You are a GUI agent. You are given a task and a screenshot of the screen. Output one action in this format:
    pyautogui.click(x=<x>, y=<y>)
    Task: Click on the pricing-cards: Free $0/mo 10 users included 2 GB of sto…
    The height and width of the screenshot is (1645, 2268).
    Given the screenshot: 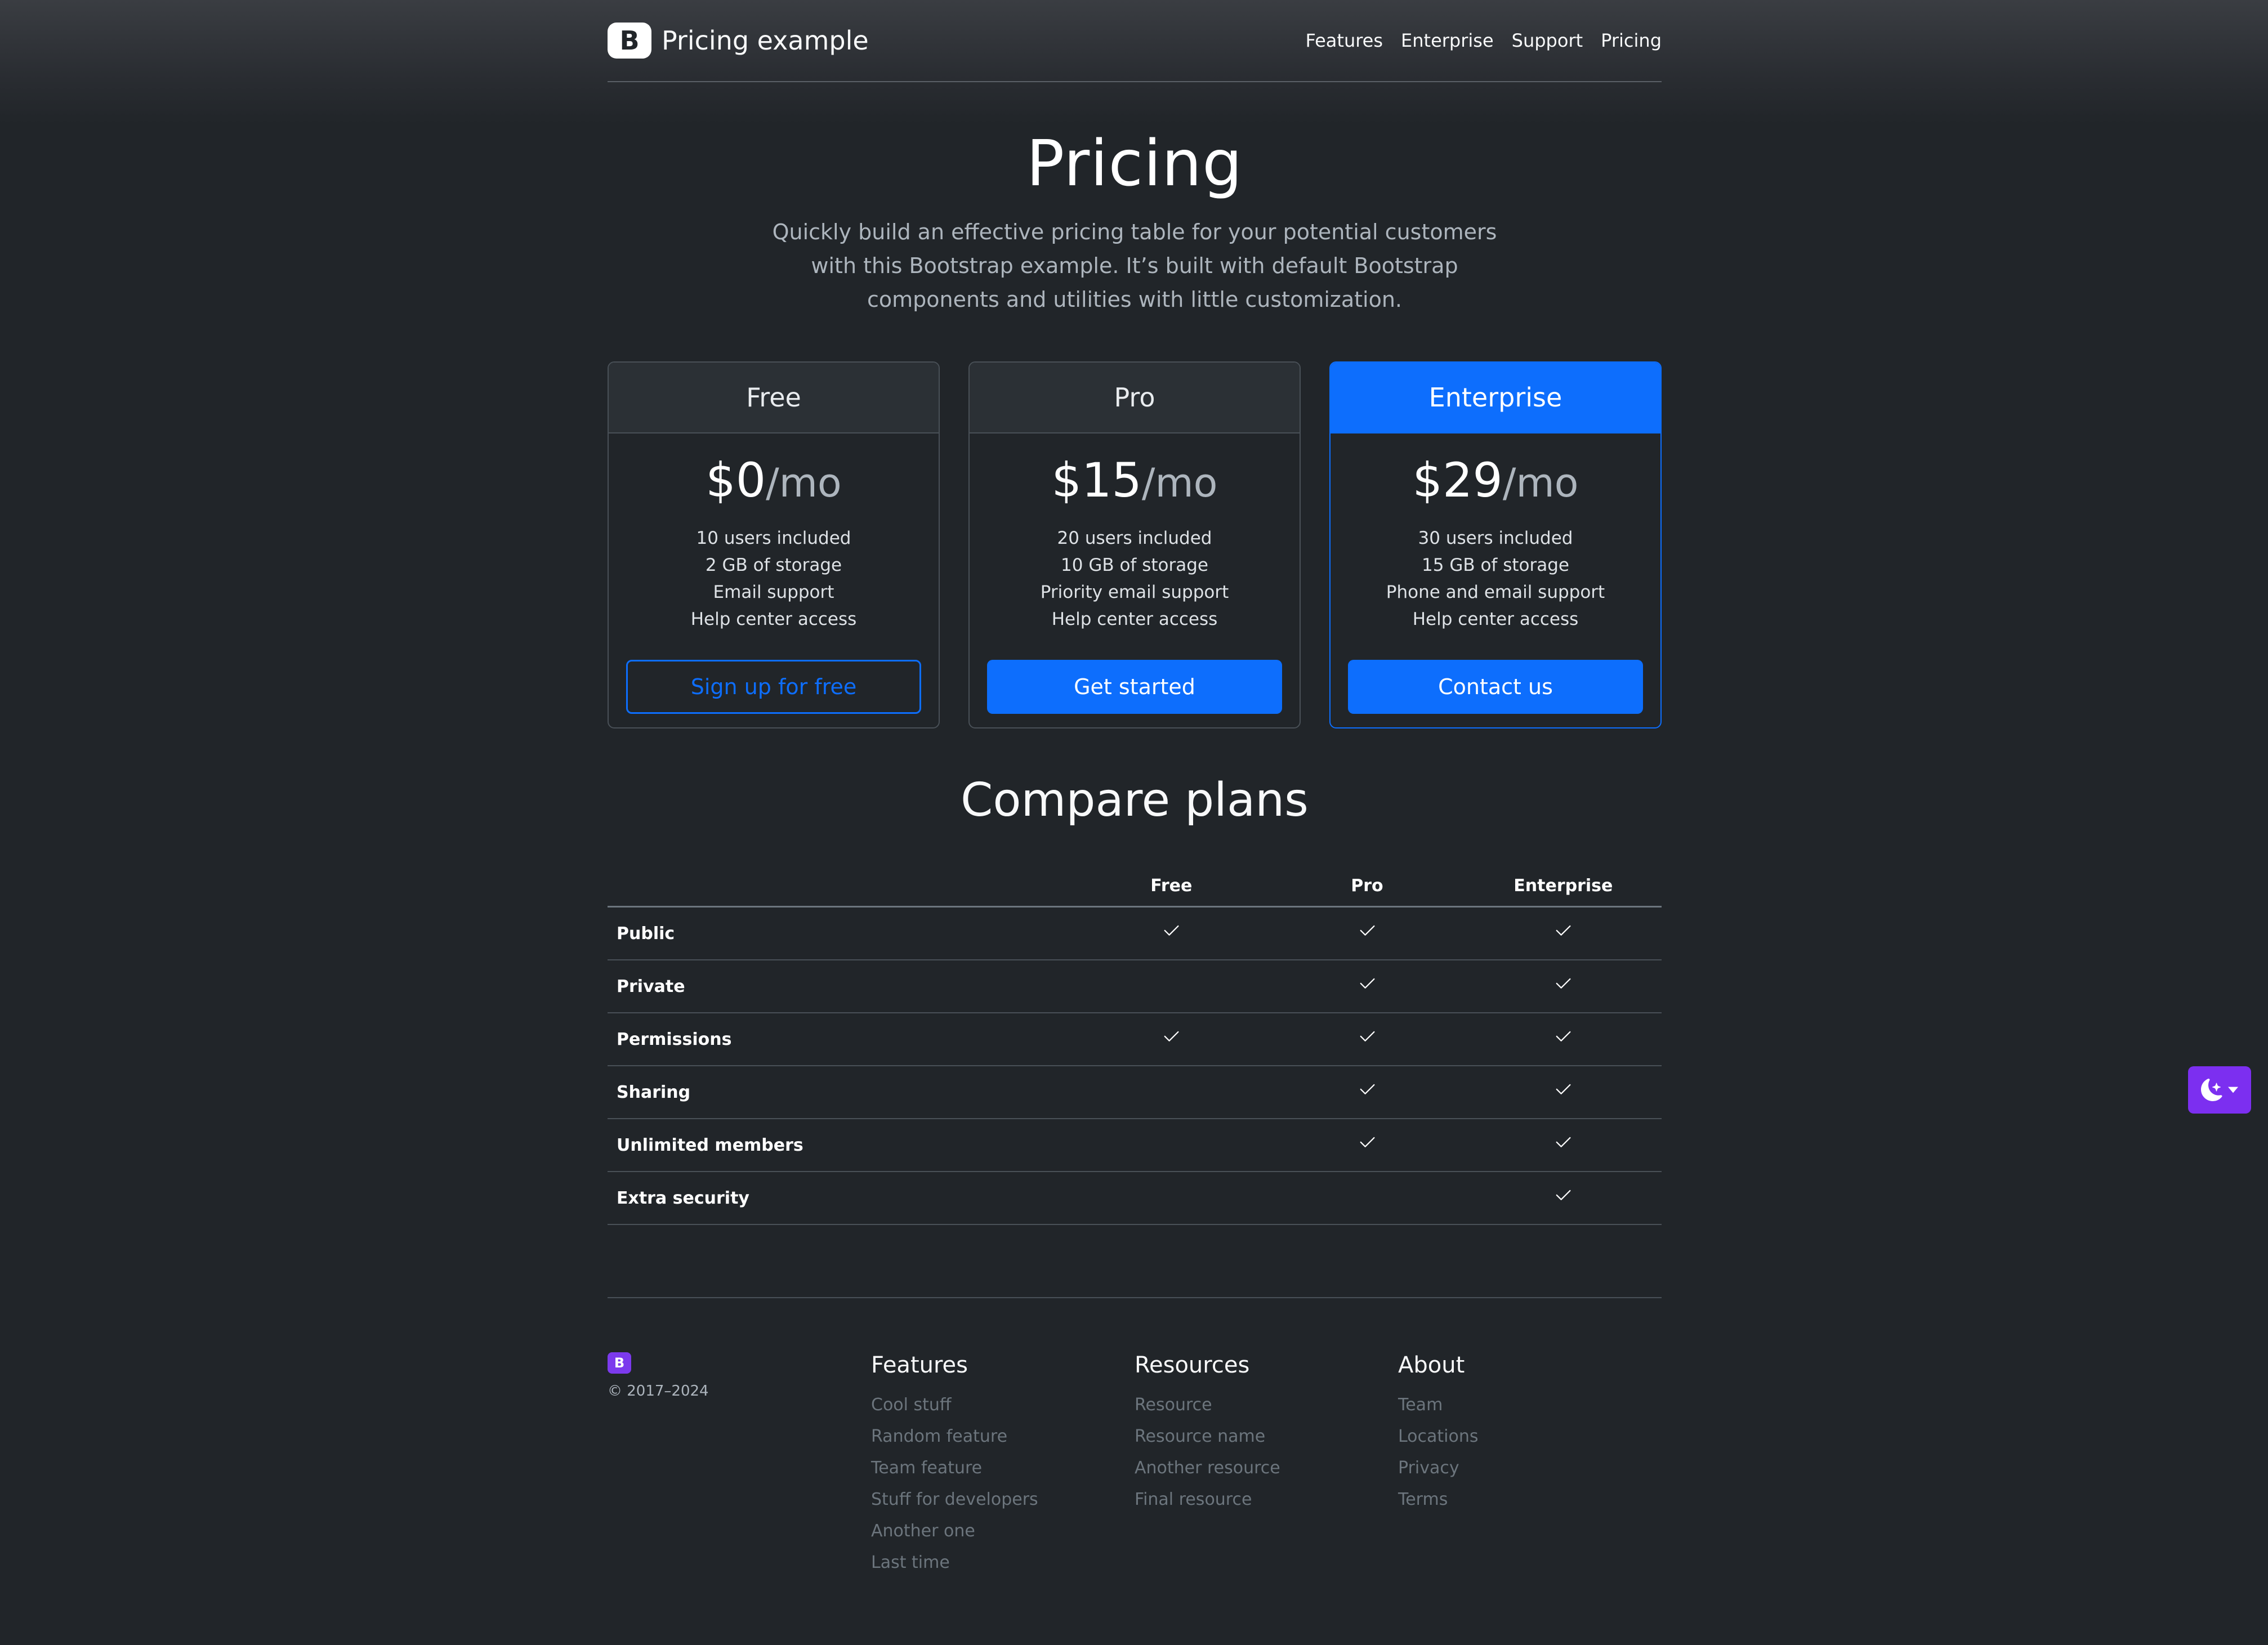 What is the action you would take?
    pyautogui.click(x=1135, y=544)
    